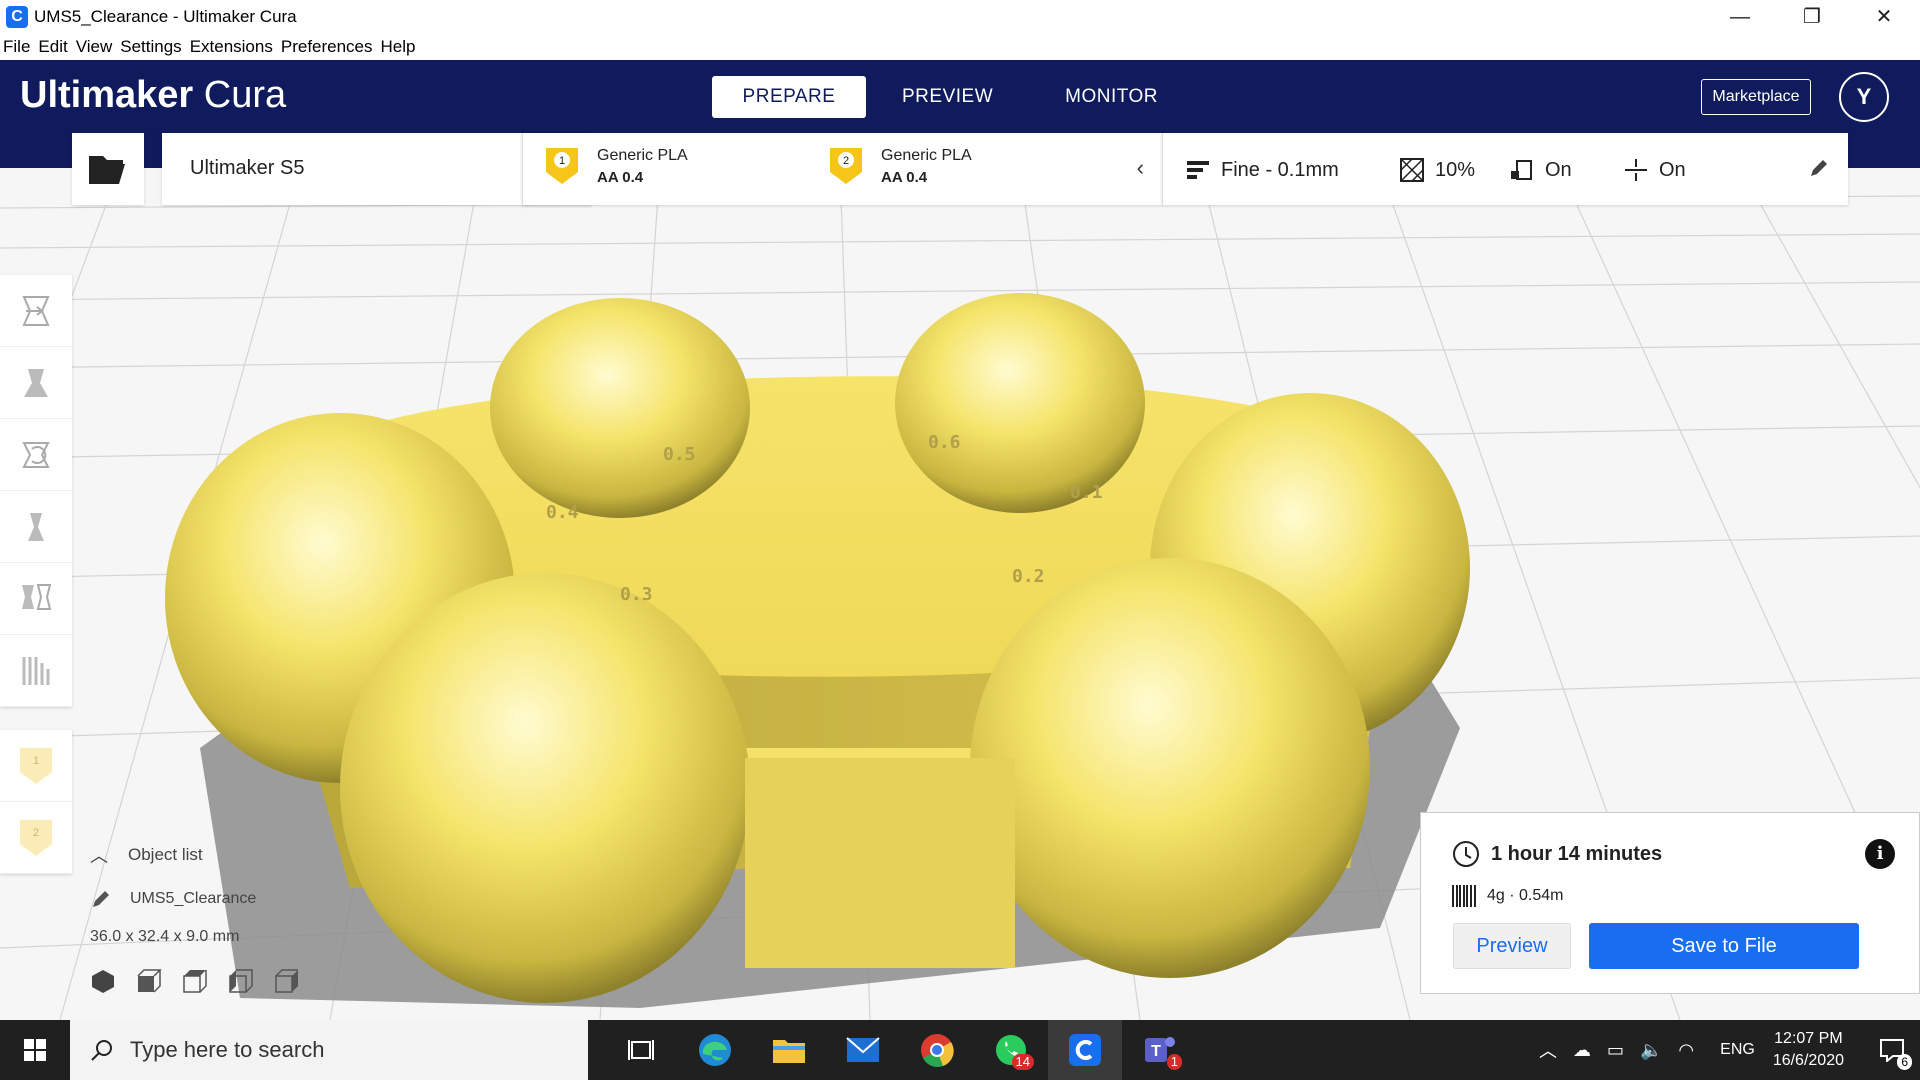 The width and height of the screenshot is (1920, 1080). I want to click on object-name: UMS5_Clearance, so click(193, 898).